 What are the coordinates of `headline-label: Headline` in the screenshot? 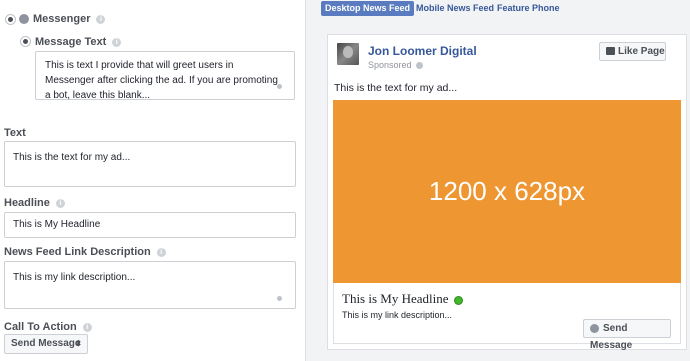 It's located at (27, 203).